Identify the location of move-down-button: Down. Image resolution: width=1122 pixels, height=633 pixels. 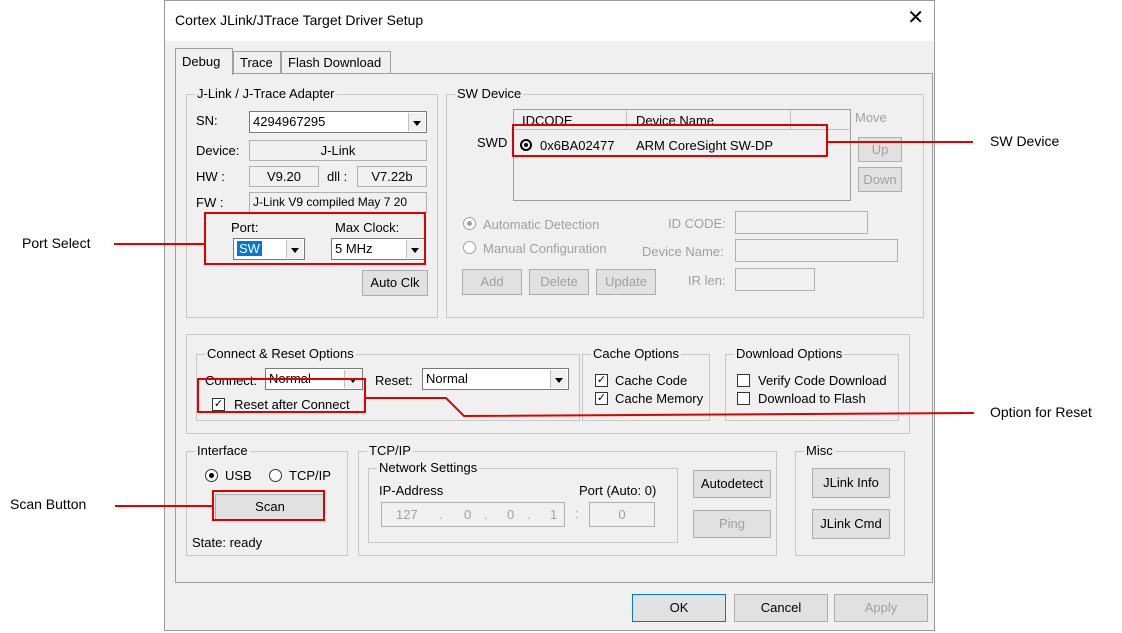
(880, 179).